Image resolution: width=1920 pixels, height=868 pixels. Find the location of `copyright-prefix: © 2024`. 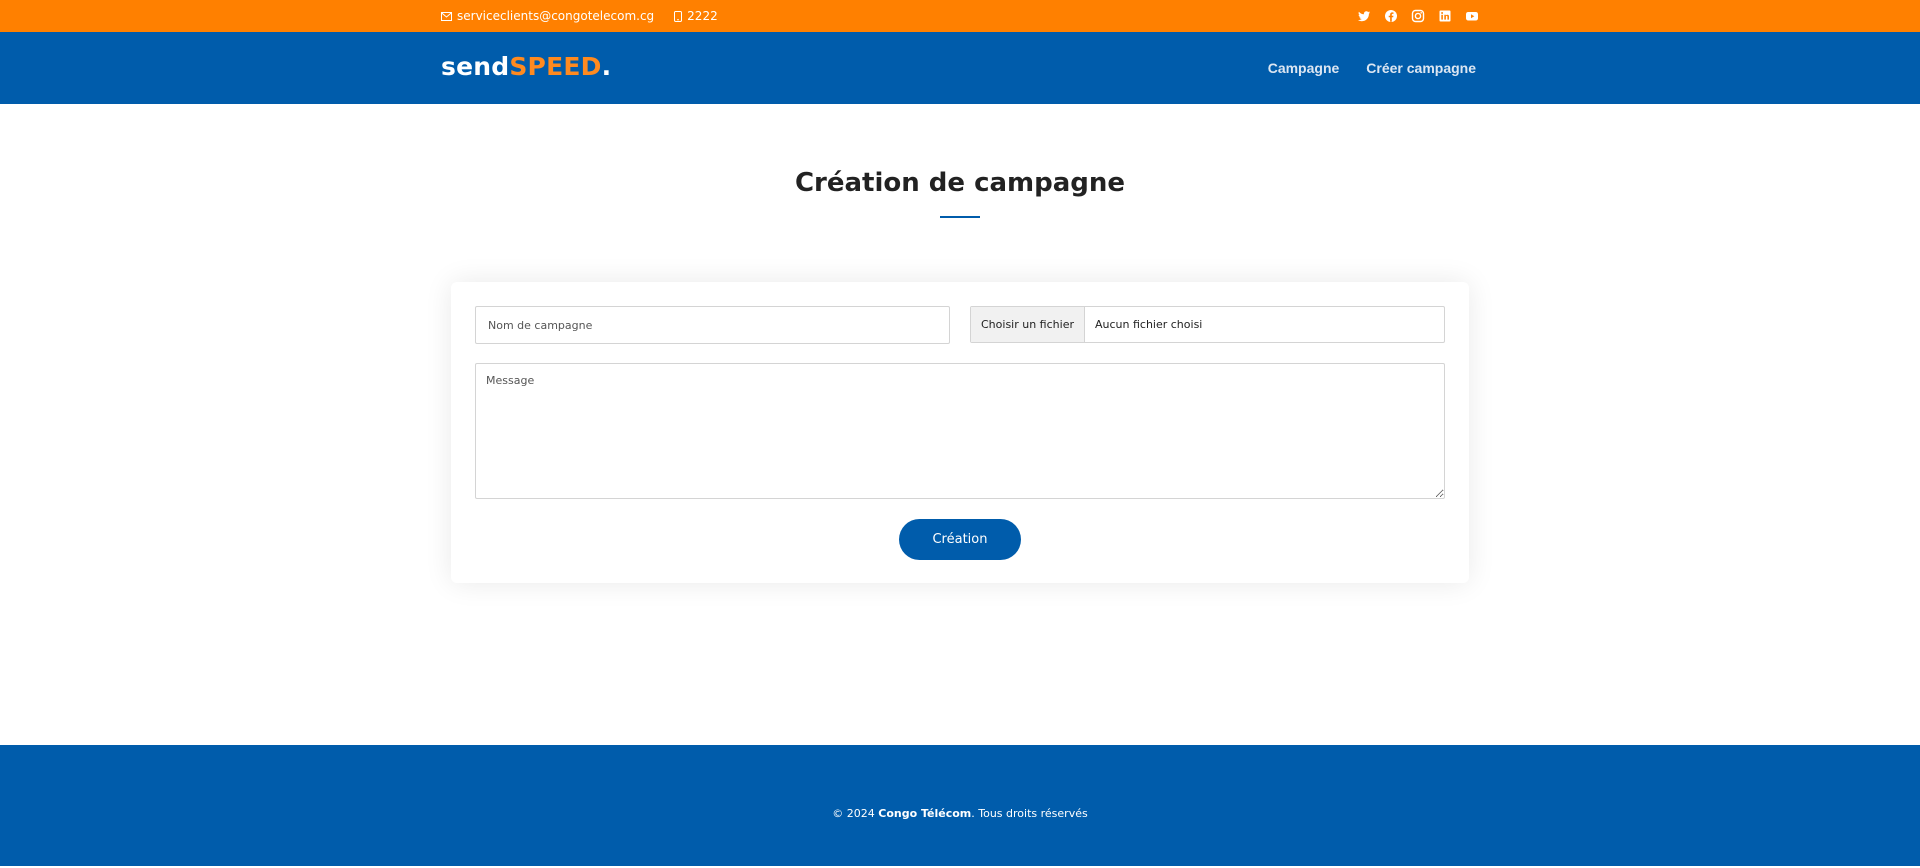

copyright-prefix: © 2024 is located at coordinates (853, 813).